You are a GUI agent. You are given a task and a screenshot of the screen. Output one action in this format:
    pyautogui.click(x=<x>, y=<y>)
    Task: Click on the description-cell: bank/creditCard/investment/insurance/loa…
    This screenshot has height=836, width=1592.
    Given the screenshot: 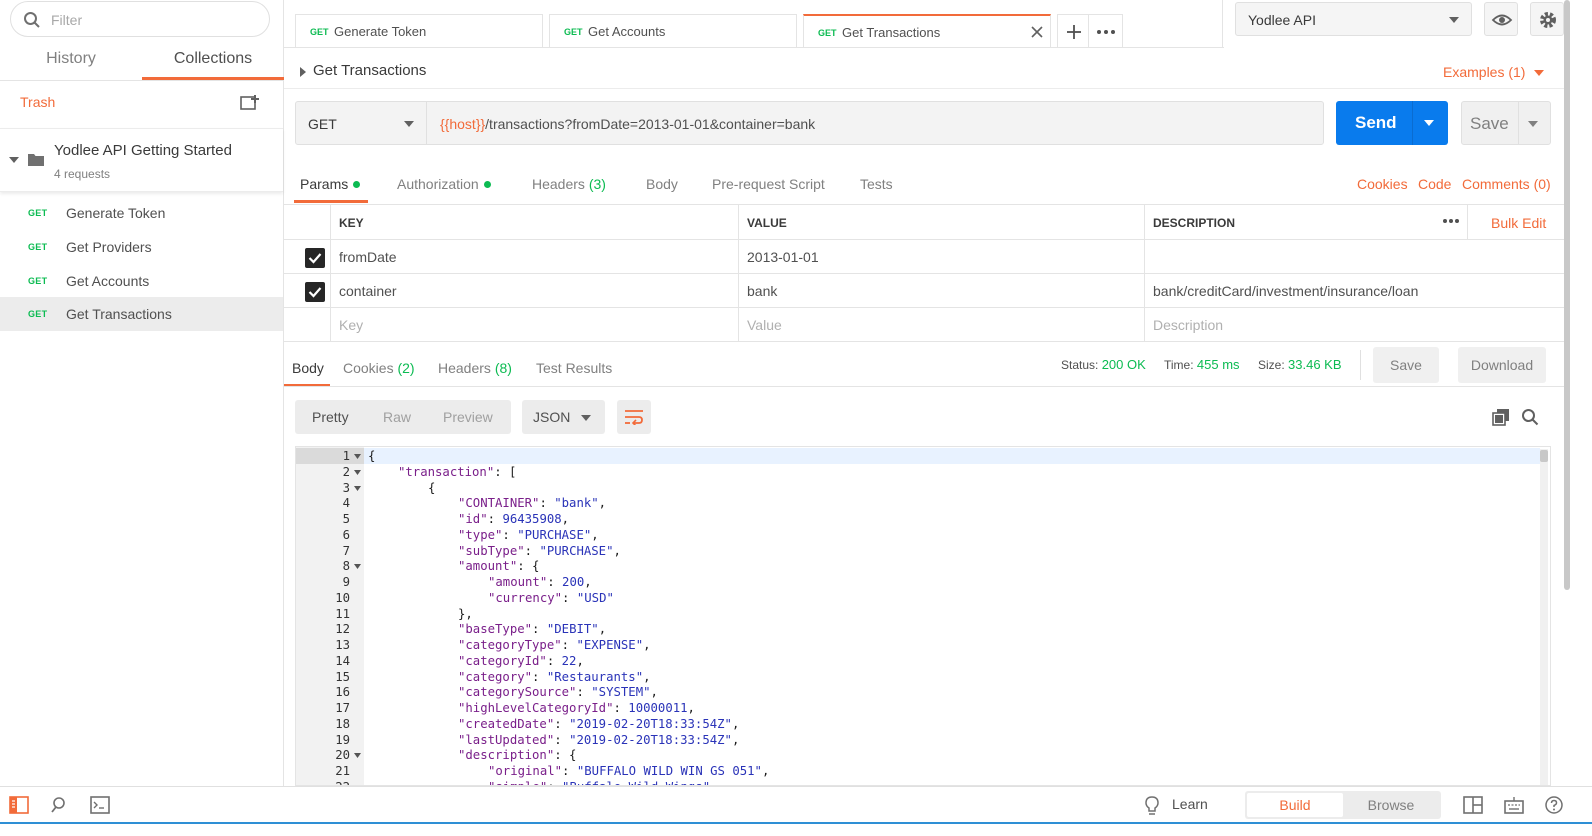 What is the action you would take?
    pyautogui.click(x=1354, y=290)
    